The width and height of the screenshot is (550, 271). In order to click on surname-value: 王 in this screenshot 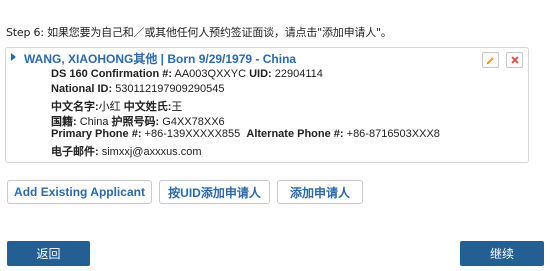, I will do `click(177, 107)`.